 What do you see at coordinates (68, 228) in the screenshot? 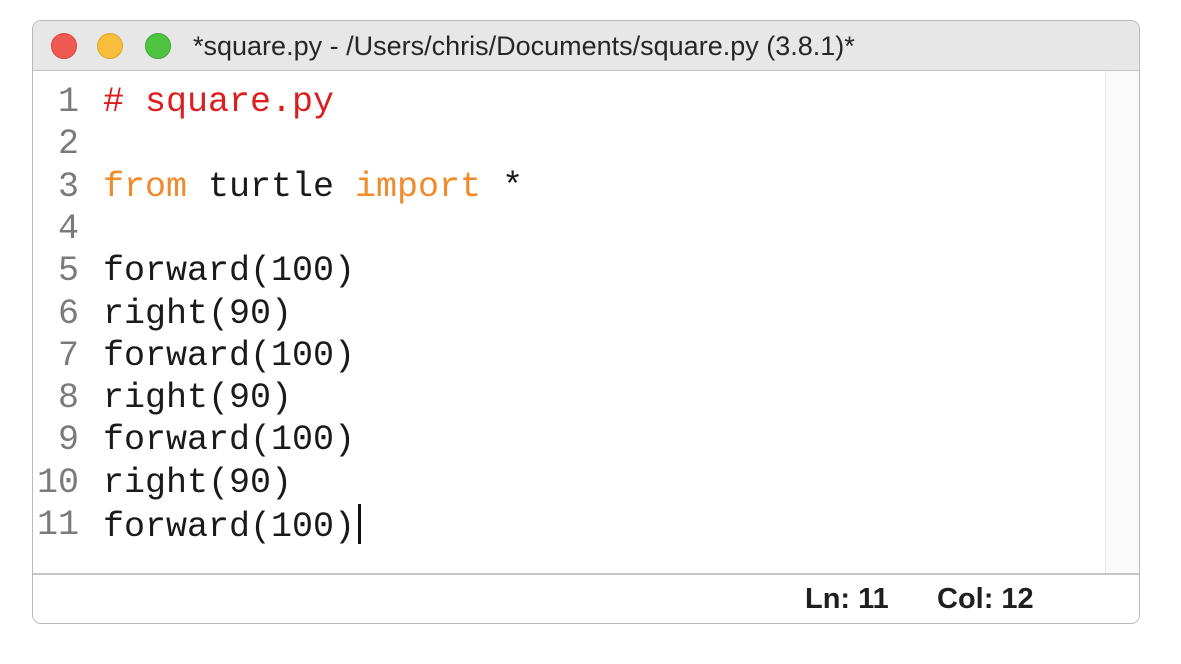
I see `line-number: 4` at bounding box center [68, 228].